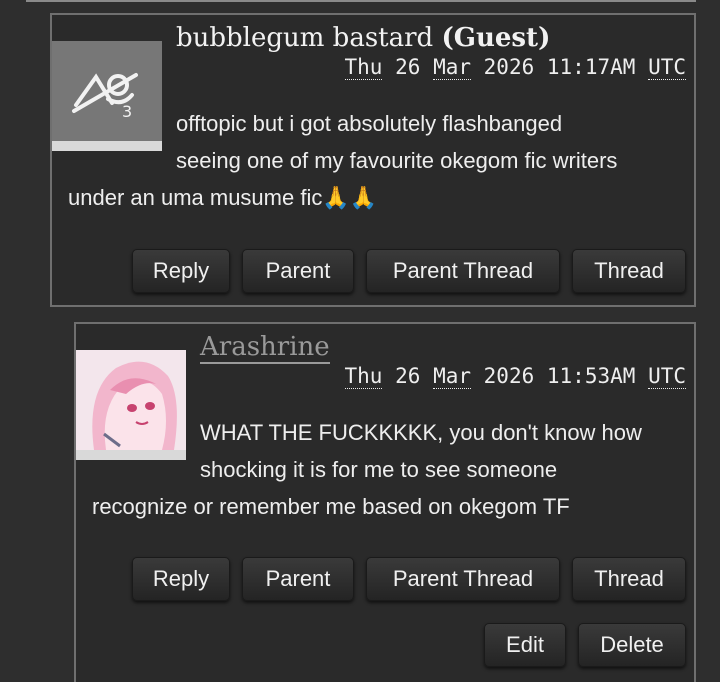 This screenshot has width=720, height=682. I want to click on previous-comment-edge, so click(361, 1).